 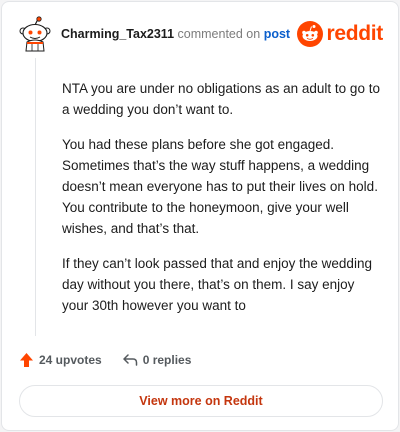 I want to click on reddit-logo-icon, so click(x=310, y=34).